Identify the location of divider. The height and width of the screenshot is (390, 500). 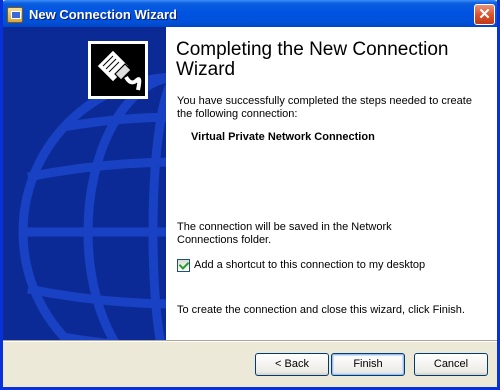
(250, 341).